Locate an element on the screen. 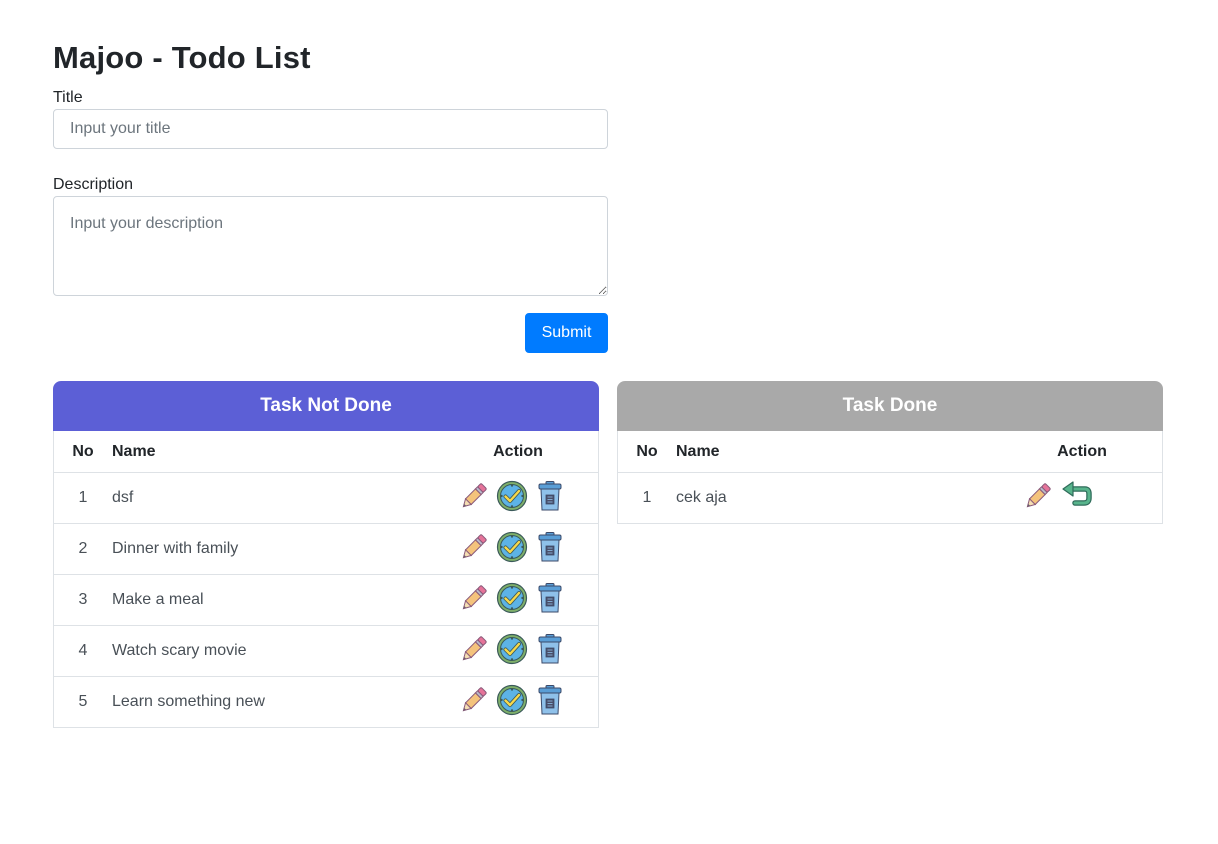 Image resolution: width=1218 pixels, height=844 pixels. undo-icon is located at coordinates (1076, 496).